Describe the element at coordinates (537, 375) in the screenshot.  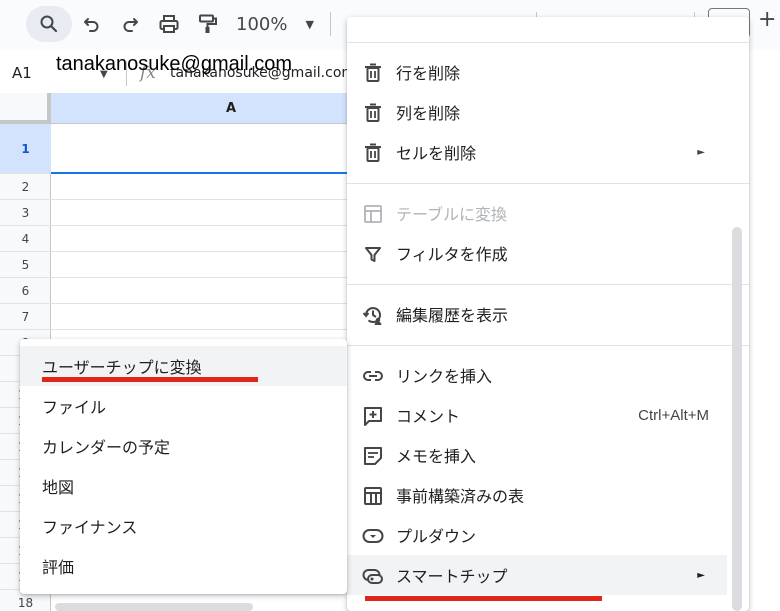
I see `menu-item-insert-link: リンクを挿入` at that location.